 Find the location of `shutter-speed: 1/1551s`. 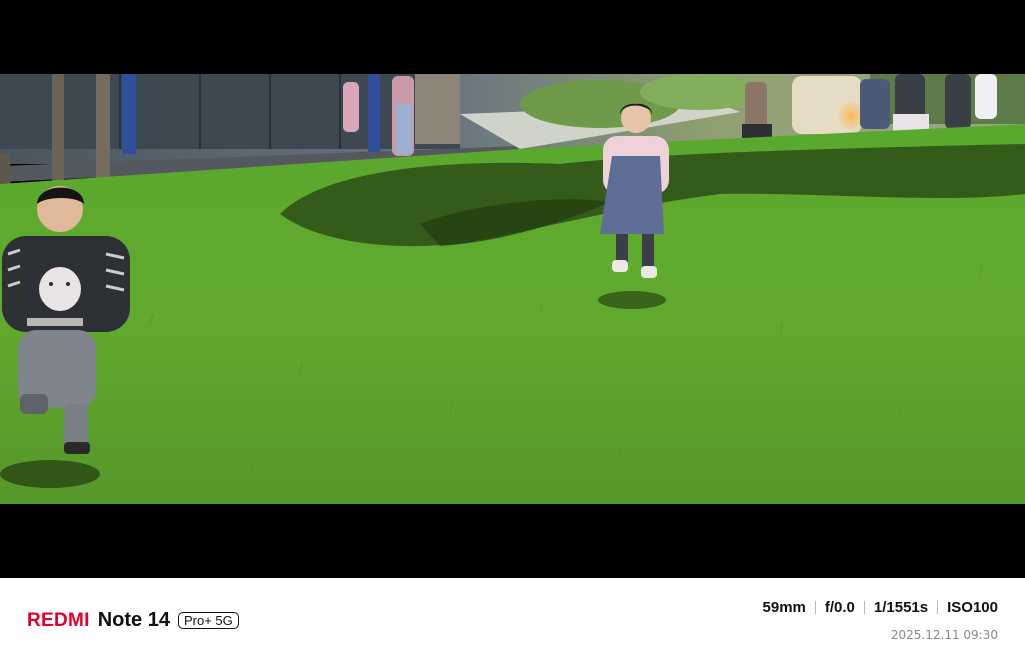

shutter-speed: 1/1551s is located at coordinates (901, 607).